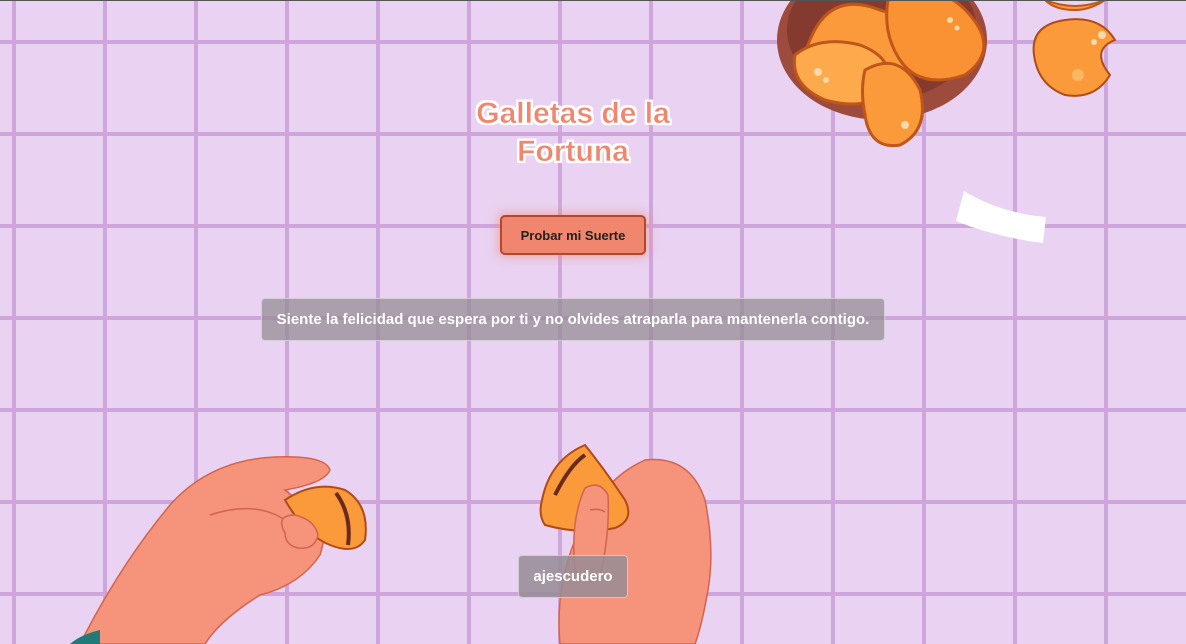 This screenshot has height=644, width=1186. What do you see at coordinates (573, 576) in the screenshot?
I see `author-link: ajescudero` at bounding box center [573, 576].